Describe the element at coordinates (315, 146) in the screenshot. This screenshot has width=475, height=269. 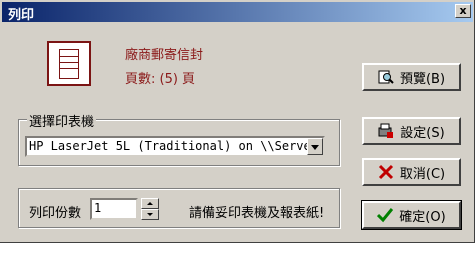
I see `dropdown-arrow-icon` at that location.